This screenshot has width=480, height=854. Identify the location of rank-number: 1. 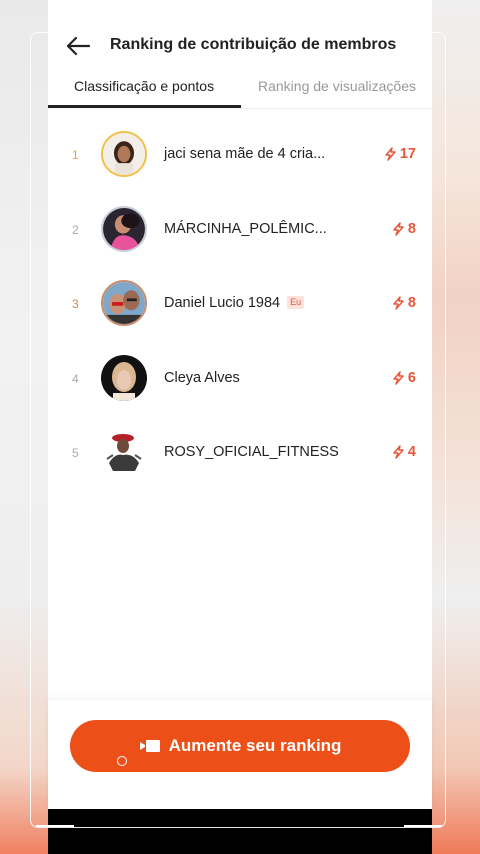
(75, 155).